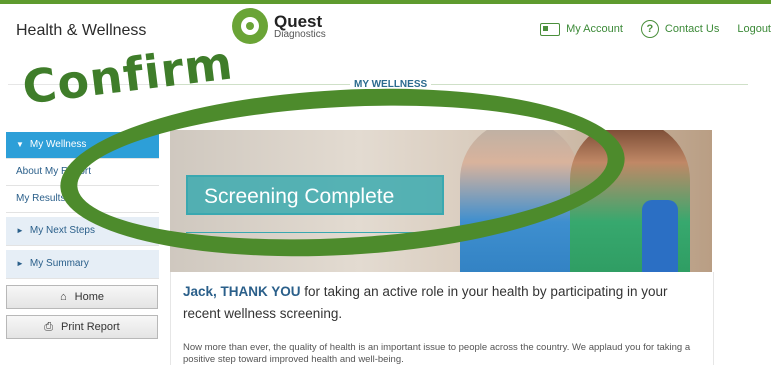 Image resolution: width=771 pixels, height=366 pixels. Describe the element at coordinates (82, 264) in the screenshot. I see `sidebar-item-summary: ► My Summary` at that location.